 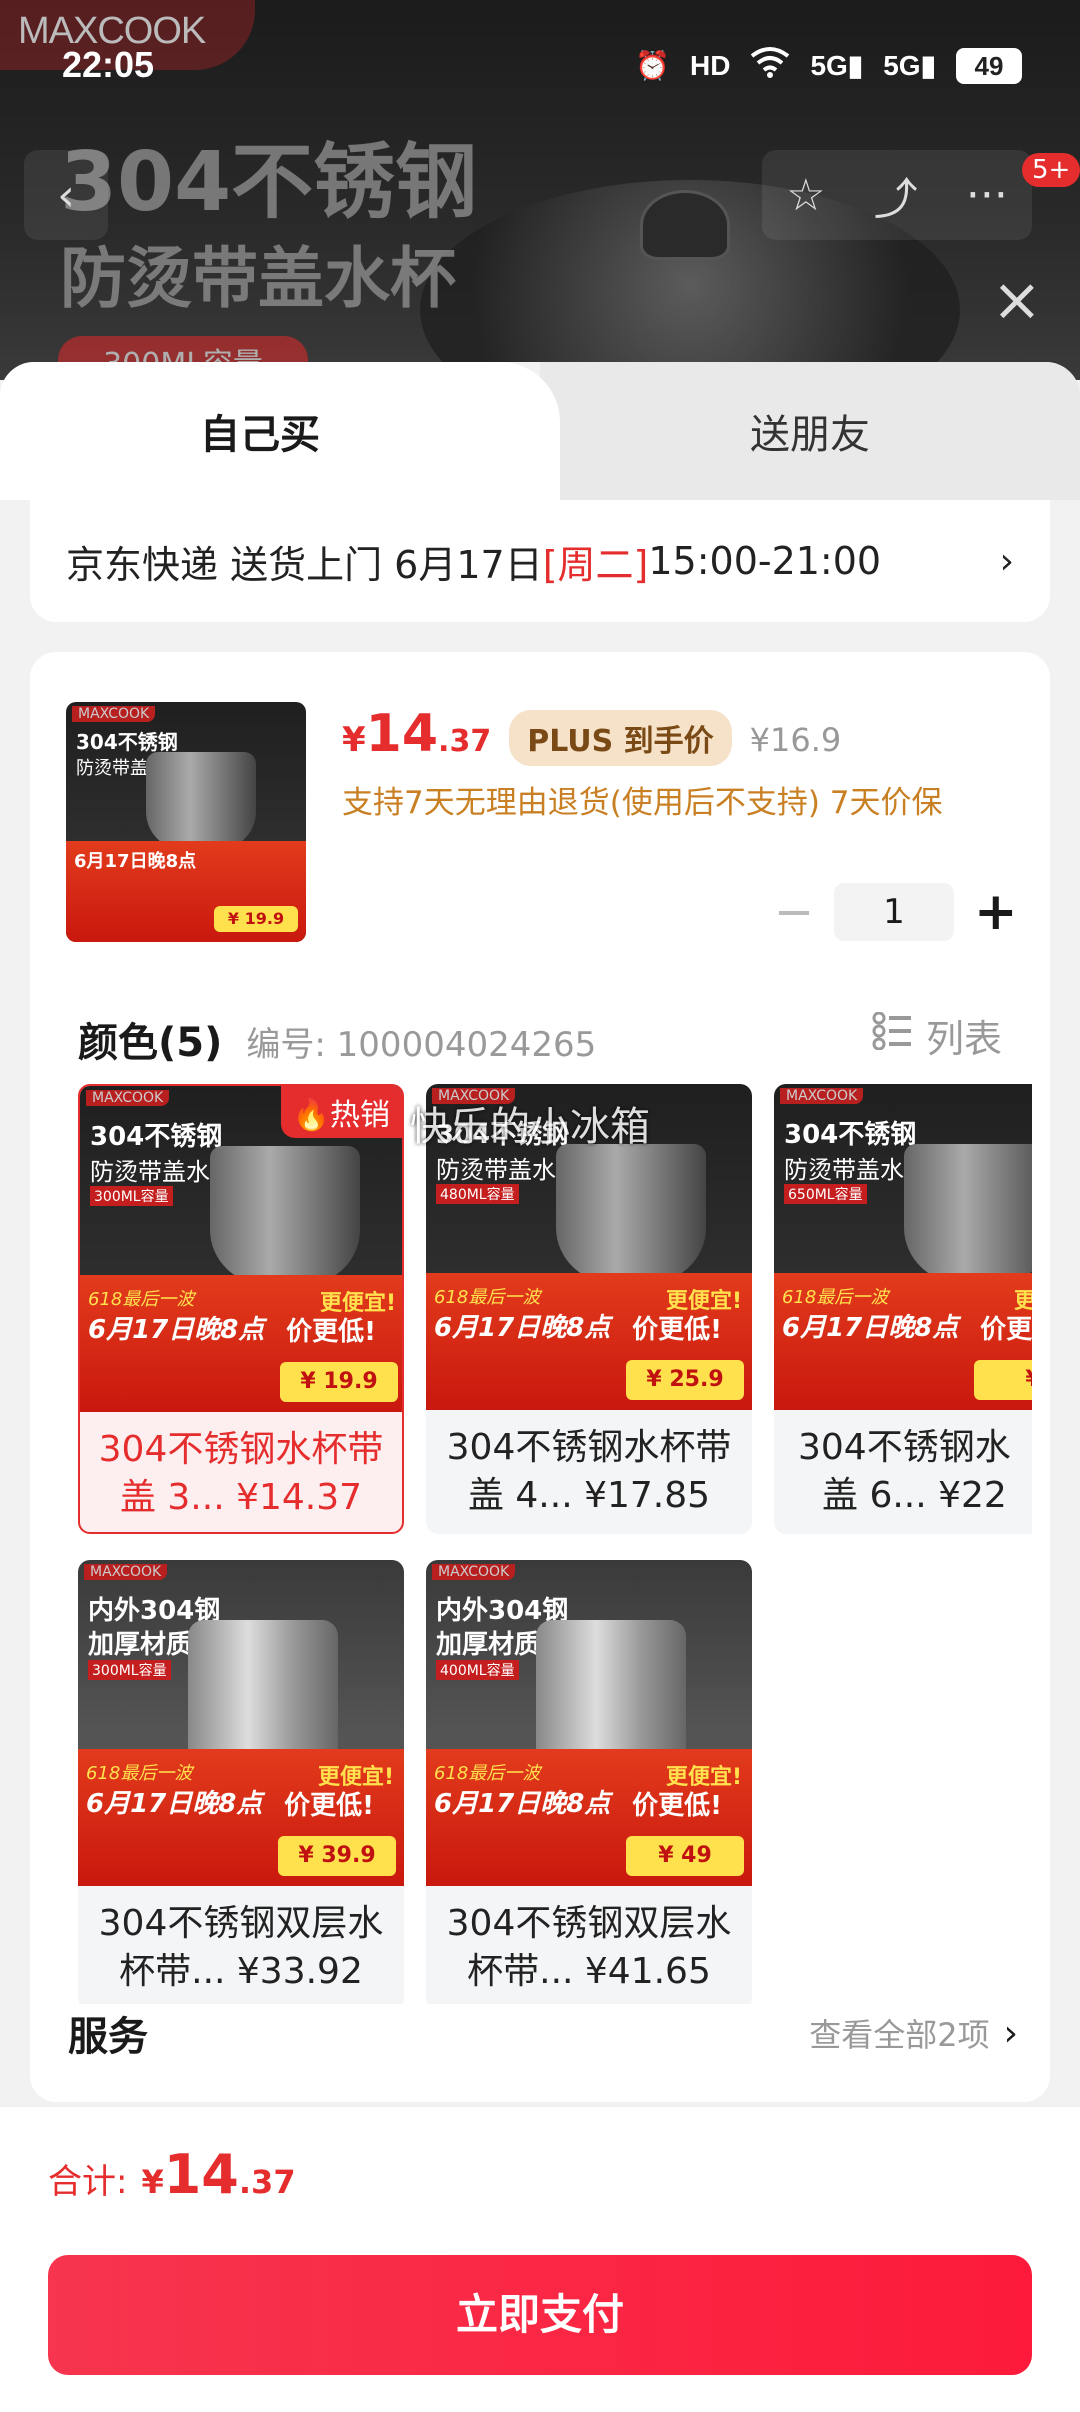 I want to click on list-toggle-label: 列表, so click(x=963, y=1039).